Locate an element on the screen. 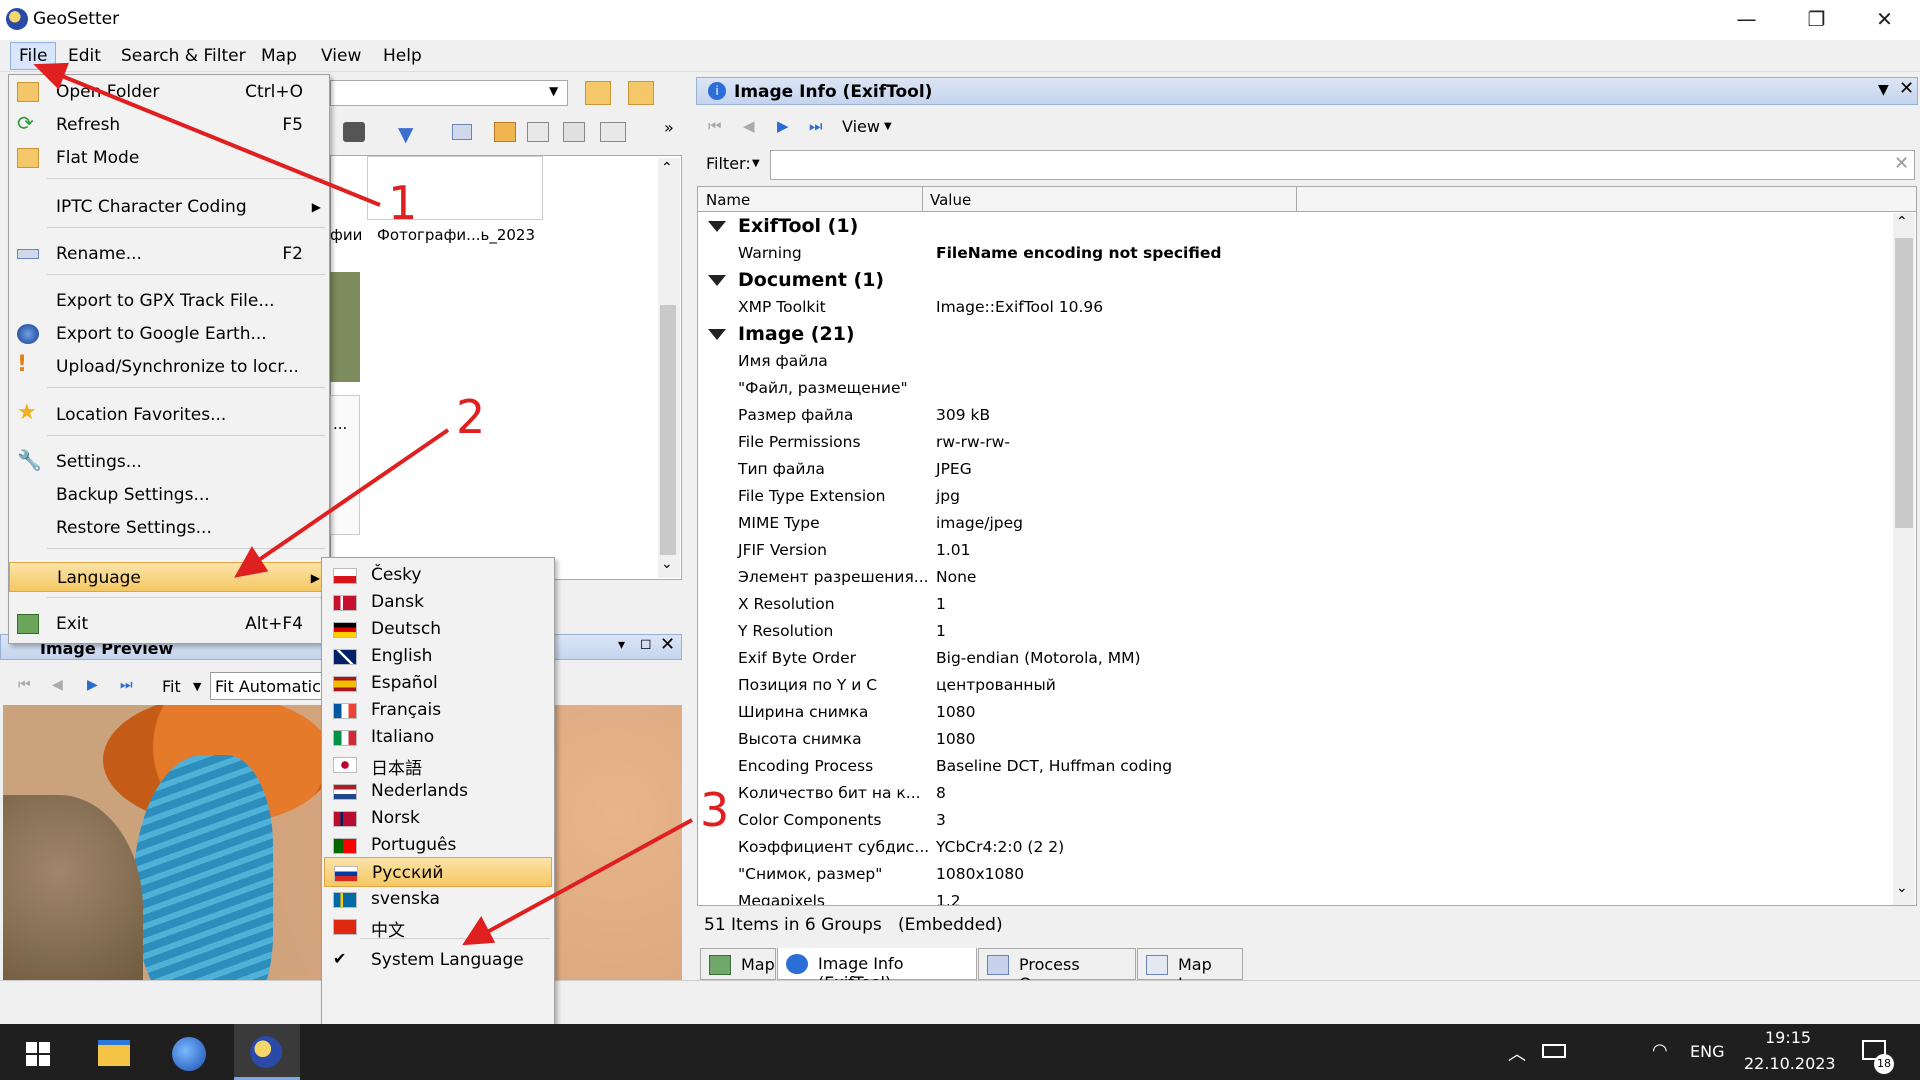 Image resolution: width=1920 pixels, height=1080 pixels. annotation-label-3: 3 is located at coordinates (715, 810).